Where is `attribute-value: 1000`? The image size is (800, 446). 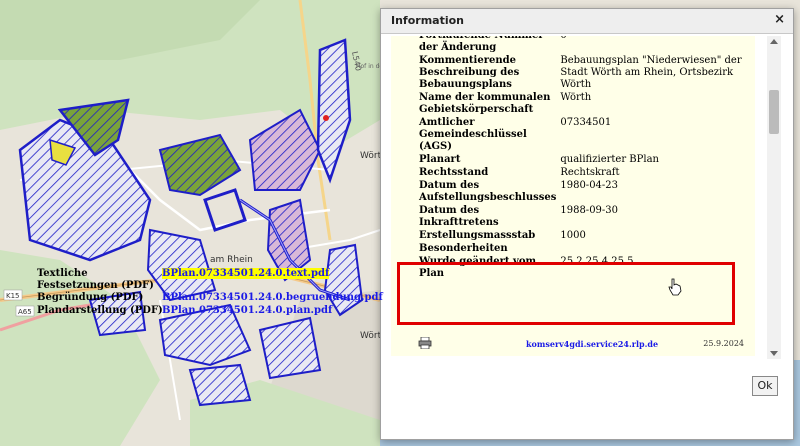 attribute-value: 1000 is located at coordinates (573, 235).